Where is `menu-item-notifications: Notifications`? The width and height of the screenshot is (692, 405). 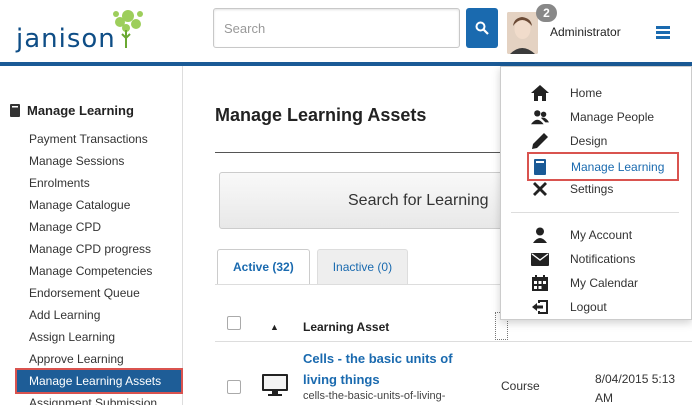
menu-item-notifications: Notifications is located at coordinates (596, 259).